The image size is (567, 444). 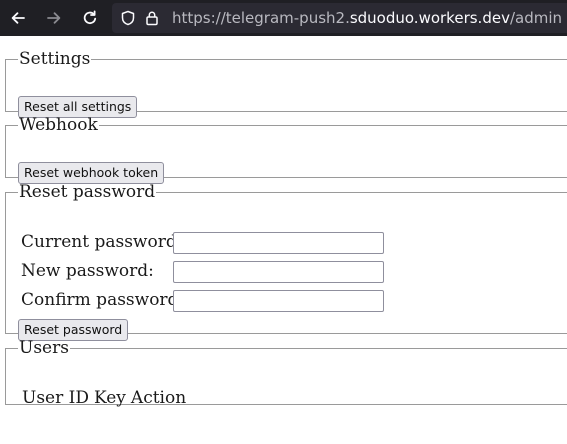 What do you see at coordinates (90, 18) in the screenshot?
I see `reload-icon` at bounding box center [90, 18].